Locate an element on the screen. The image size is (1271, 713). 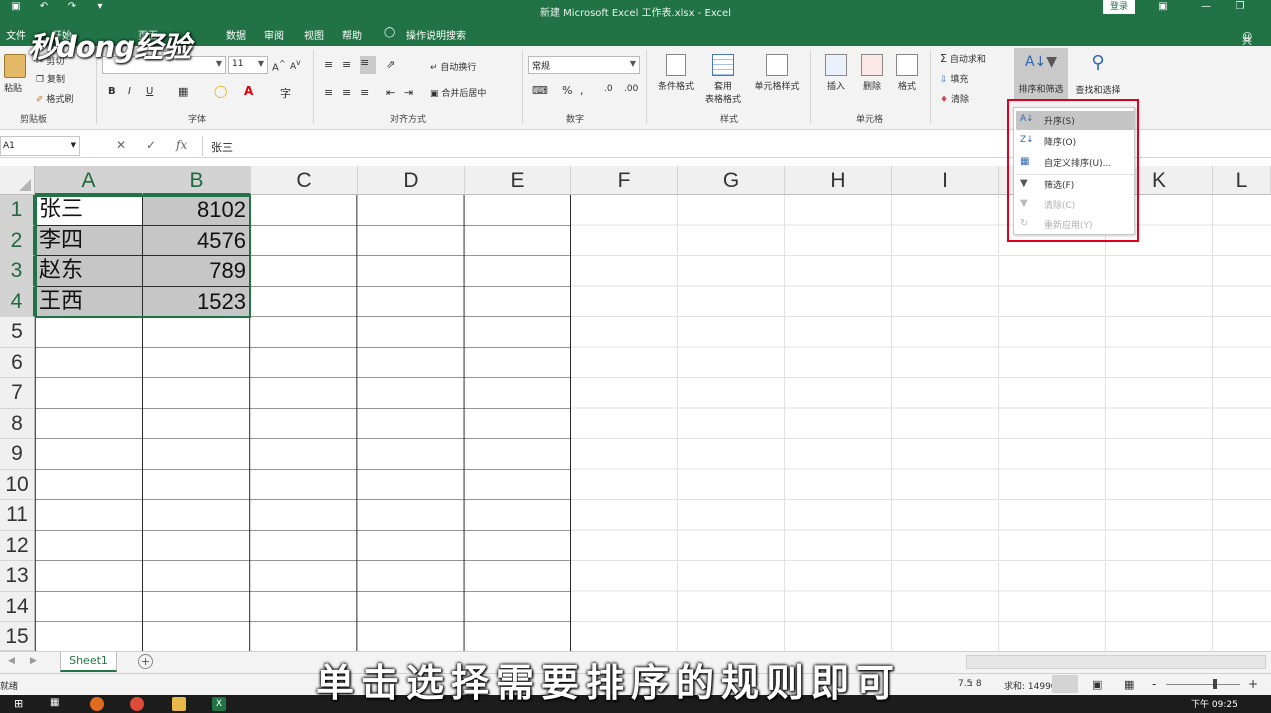
row-header-5: 5 is located at coordinates (17, 332).